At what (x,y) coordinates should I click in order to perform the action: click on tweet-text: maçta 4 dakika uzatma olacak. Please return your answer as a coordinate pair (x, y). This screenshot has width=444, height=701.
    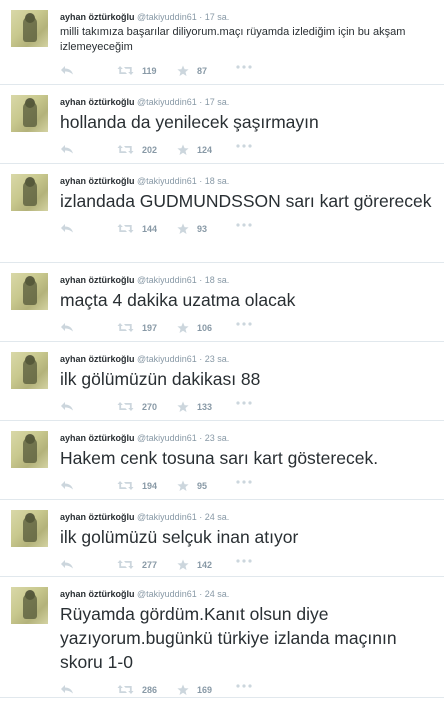
    Looking at the image, I should click on (178, 300).